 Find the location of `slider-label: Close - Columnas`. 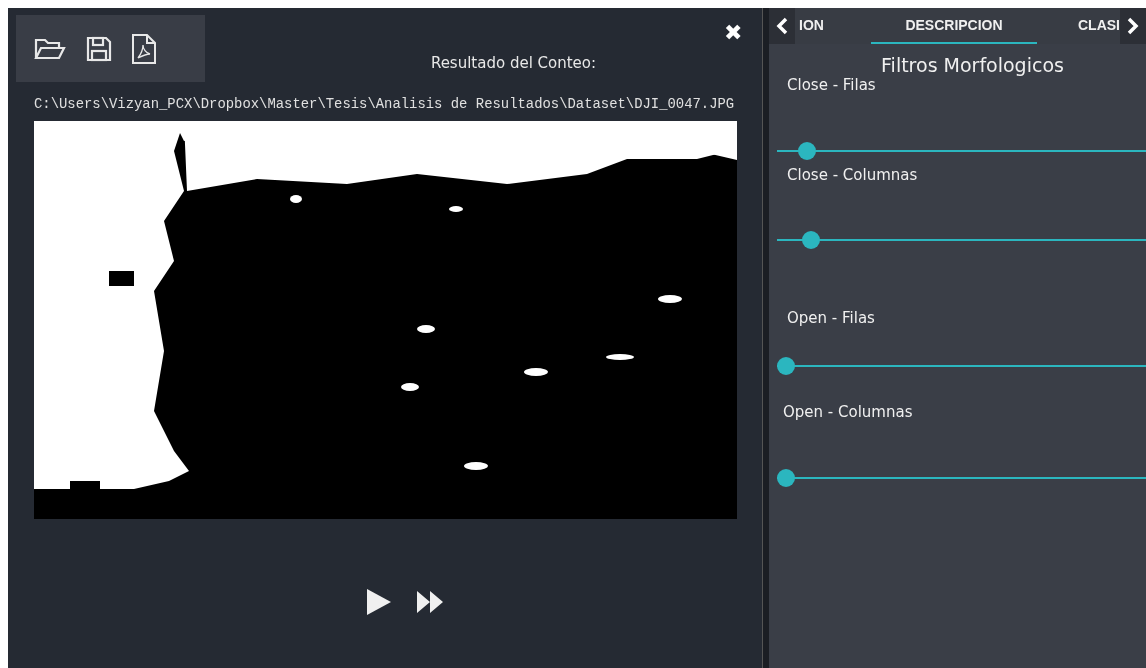

slider-label: Close - Columnas is located at coordinates (853, 175).